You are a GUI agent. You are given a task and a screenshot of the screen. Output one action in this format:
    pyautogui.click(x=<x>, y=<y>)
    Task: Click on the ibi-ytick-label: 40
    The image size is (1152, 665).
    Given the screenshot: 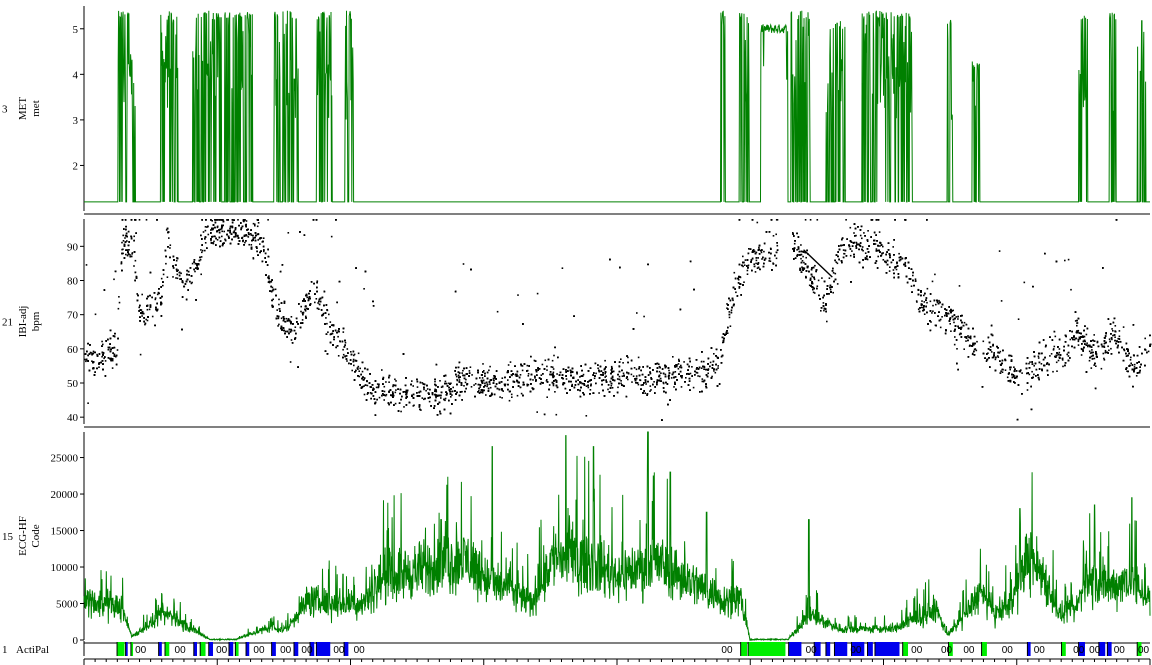 What is the action you would take?
    pyautogui.click(x=73, y=418)
    